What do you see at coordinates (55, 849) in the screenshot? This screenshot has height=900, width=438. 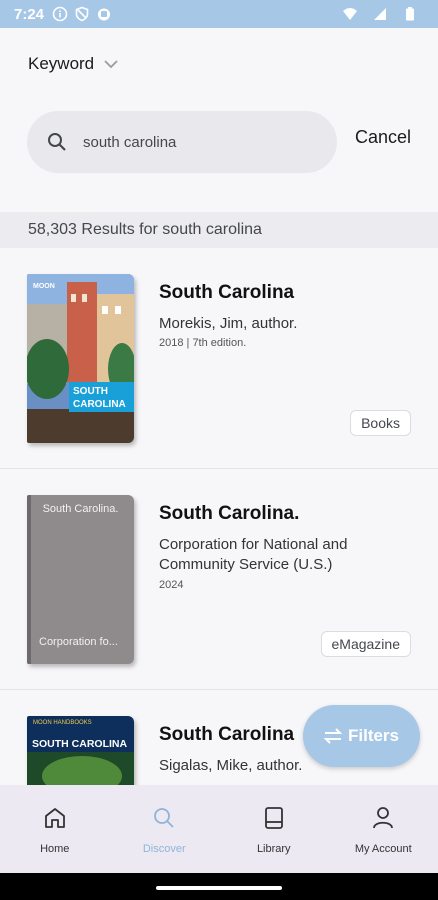 I see `nav-home-label: Home` at bounding box center [55, 849].